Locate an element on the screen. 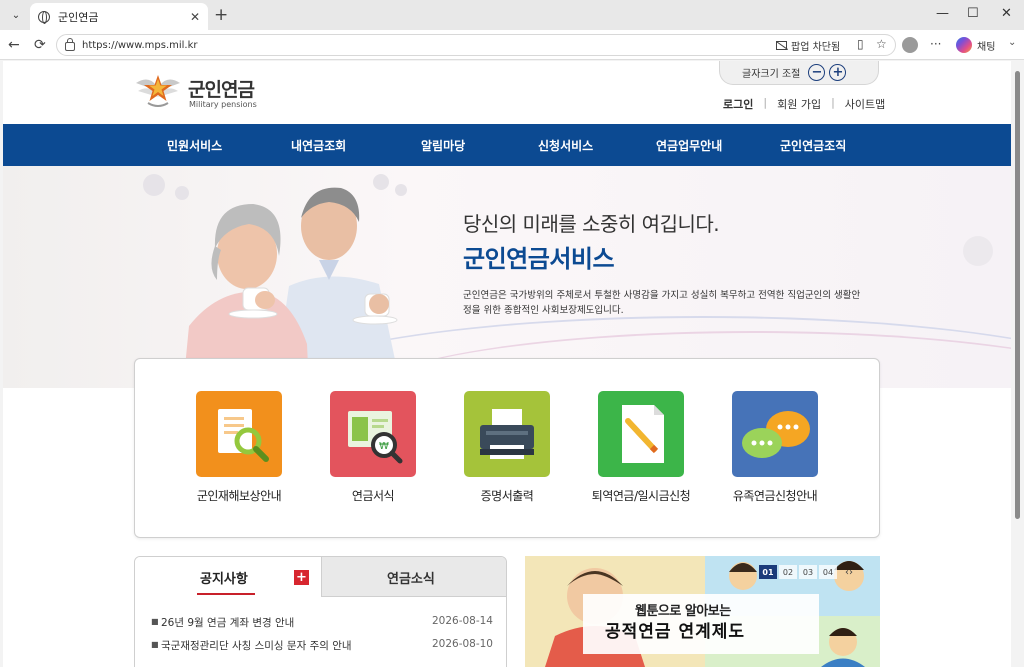 The width and height of the screenshot is (1024, 667). popup-blocked-icon is located at coordinates (781, 45).